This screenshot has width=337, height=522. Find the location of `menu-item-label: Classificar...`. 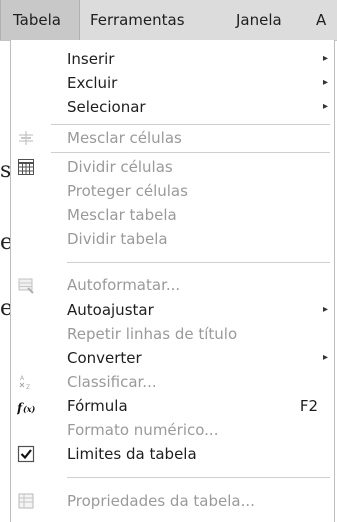

menu-item-label: Classificar... is located at coordinates (112, 382).